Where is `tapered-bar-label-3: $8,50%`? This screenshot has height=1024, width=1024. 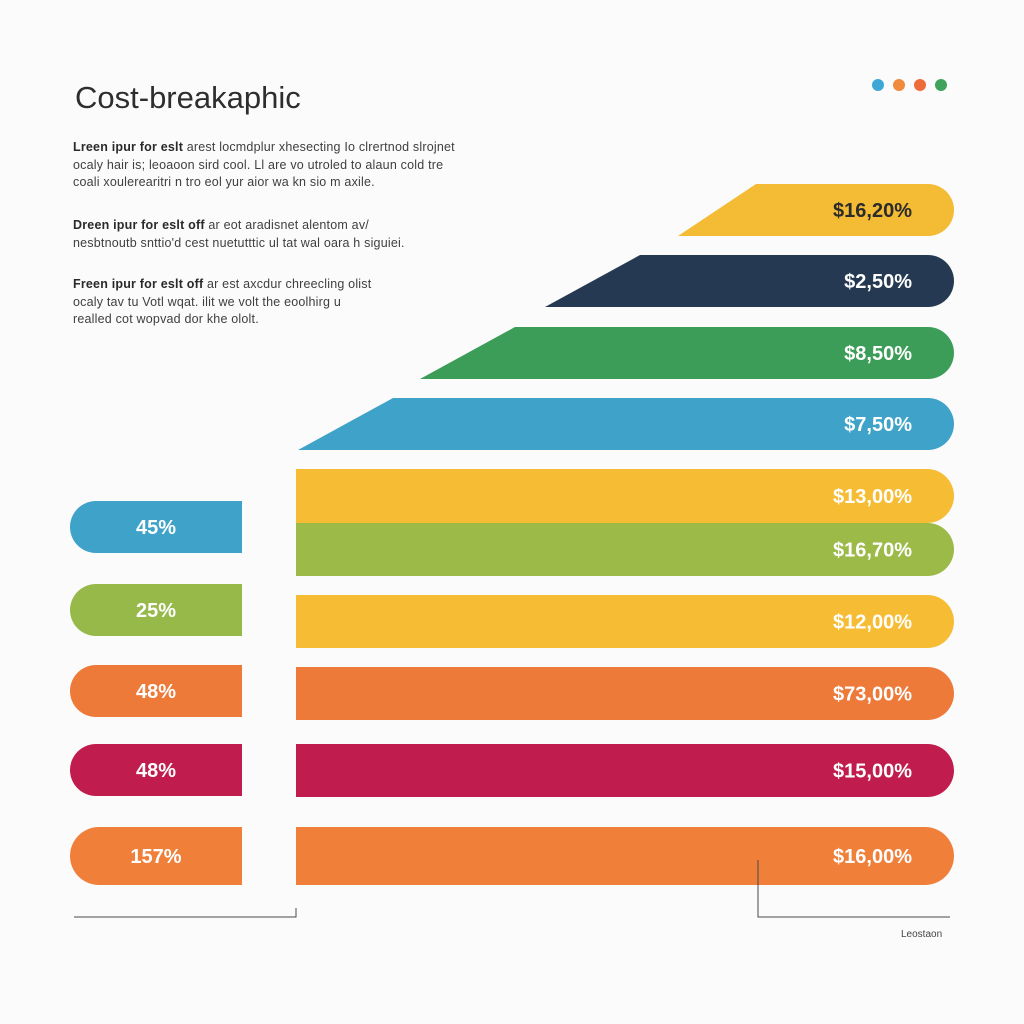
tapered-bar-label-3: $8,50% is located at coordinates (878, 354).